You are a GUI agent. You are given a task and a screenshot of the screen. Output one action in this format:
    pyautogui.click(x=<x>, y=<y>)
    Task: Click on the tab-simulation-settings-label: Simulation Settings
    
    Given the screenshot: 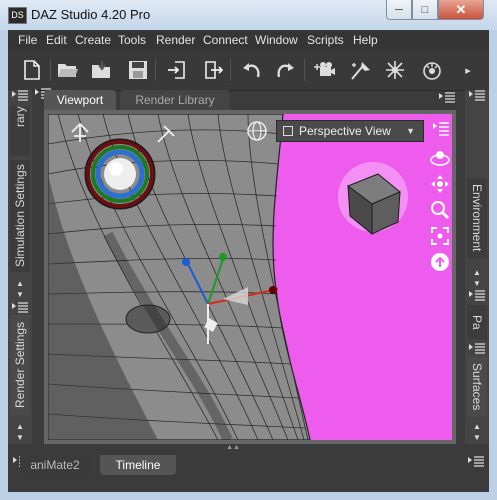 What is the action you would take?
    pyautogui.click(x=20, y=216)
    